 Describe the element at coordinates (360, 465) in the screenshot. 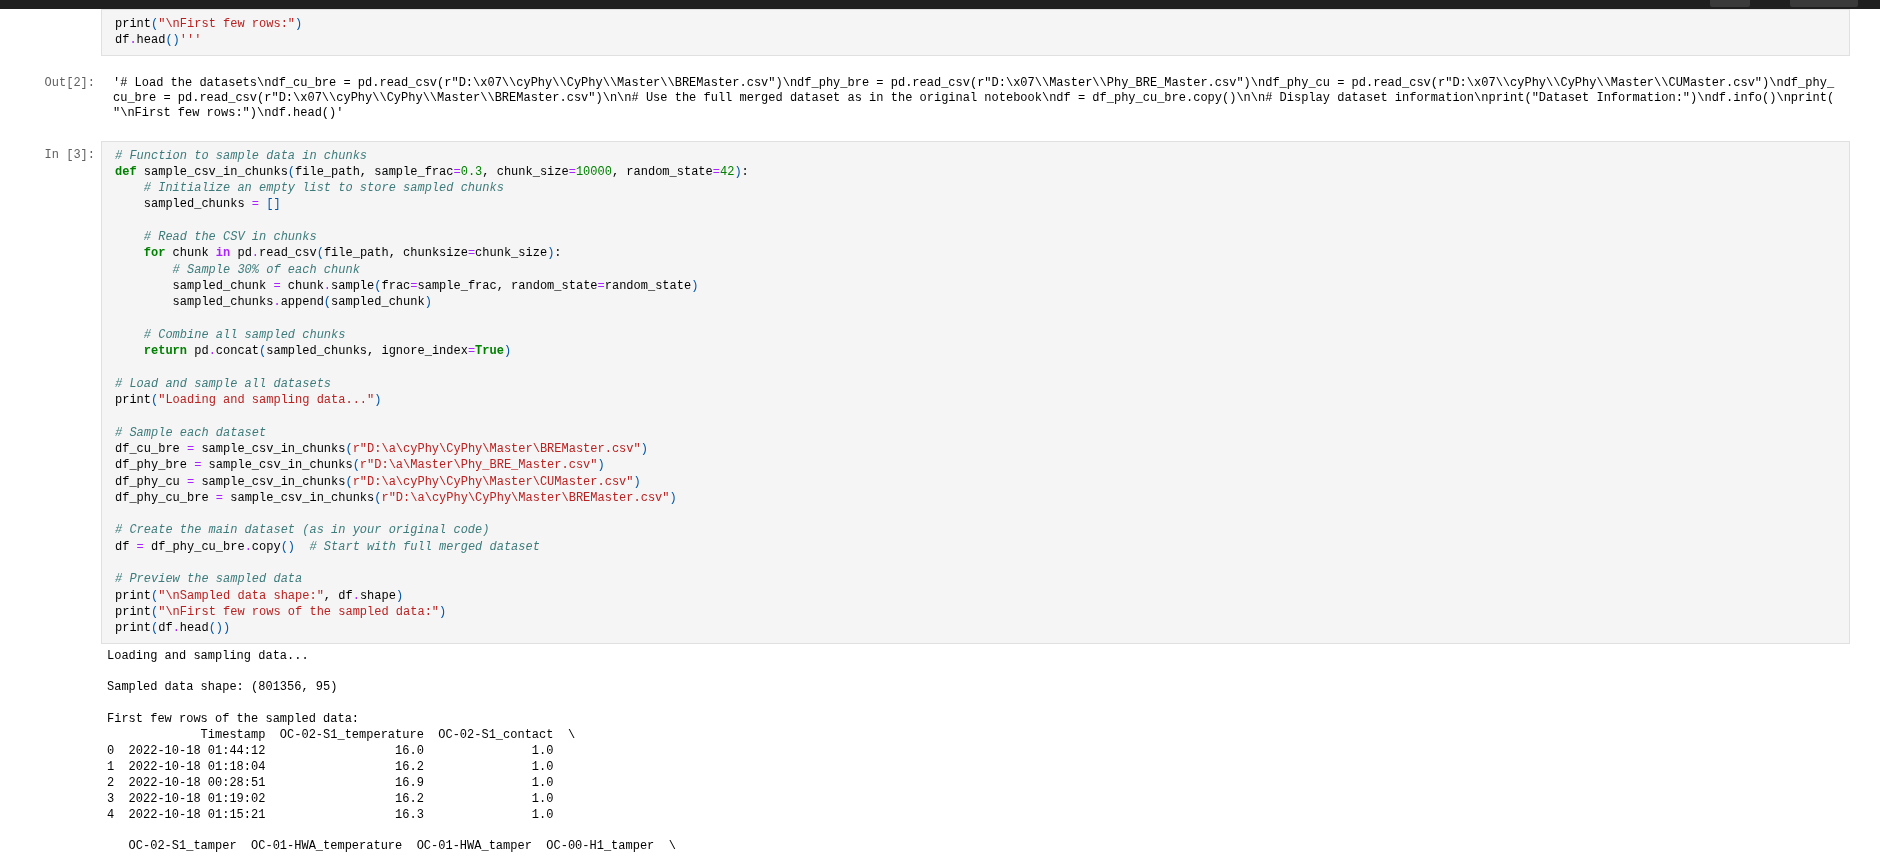

I see `code-line: df_phy_bre = sample_csv_in_chunks(r"D:\a\Master\Phy_BRE_Master.csv")` at that location.